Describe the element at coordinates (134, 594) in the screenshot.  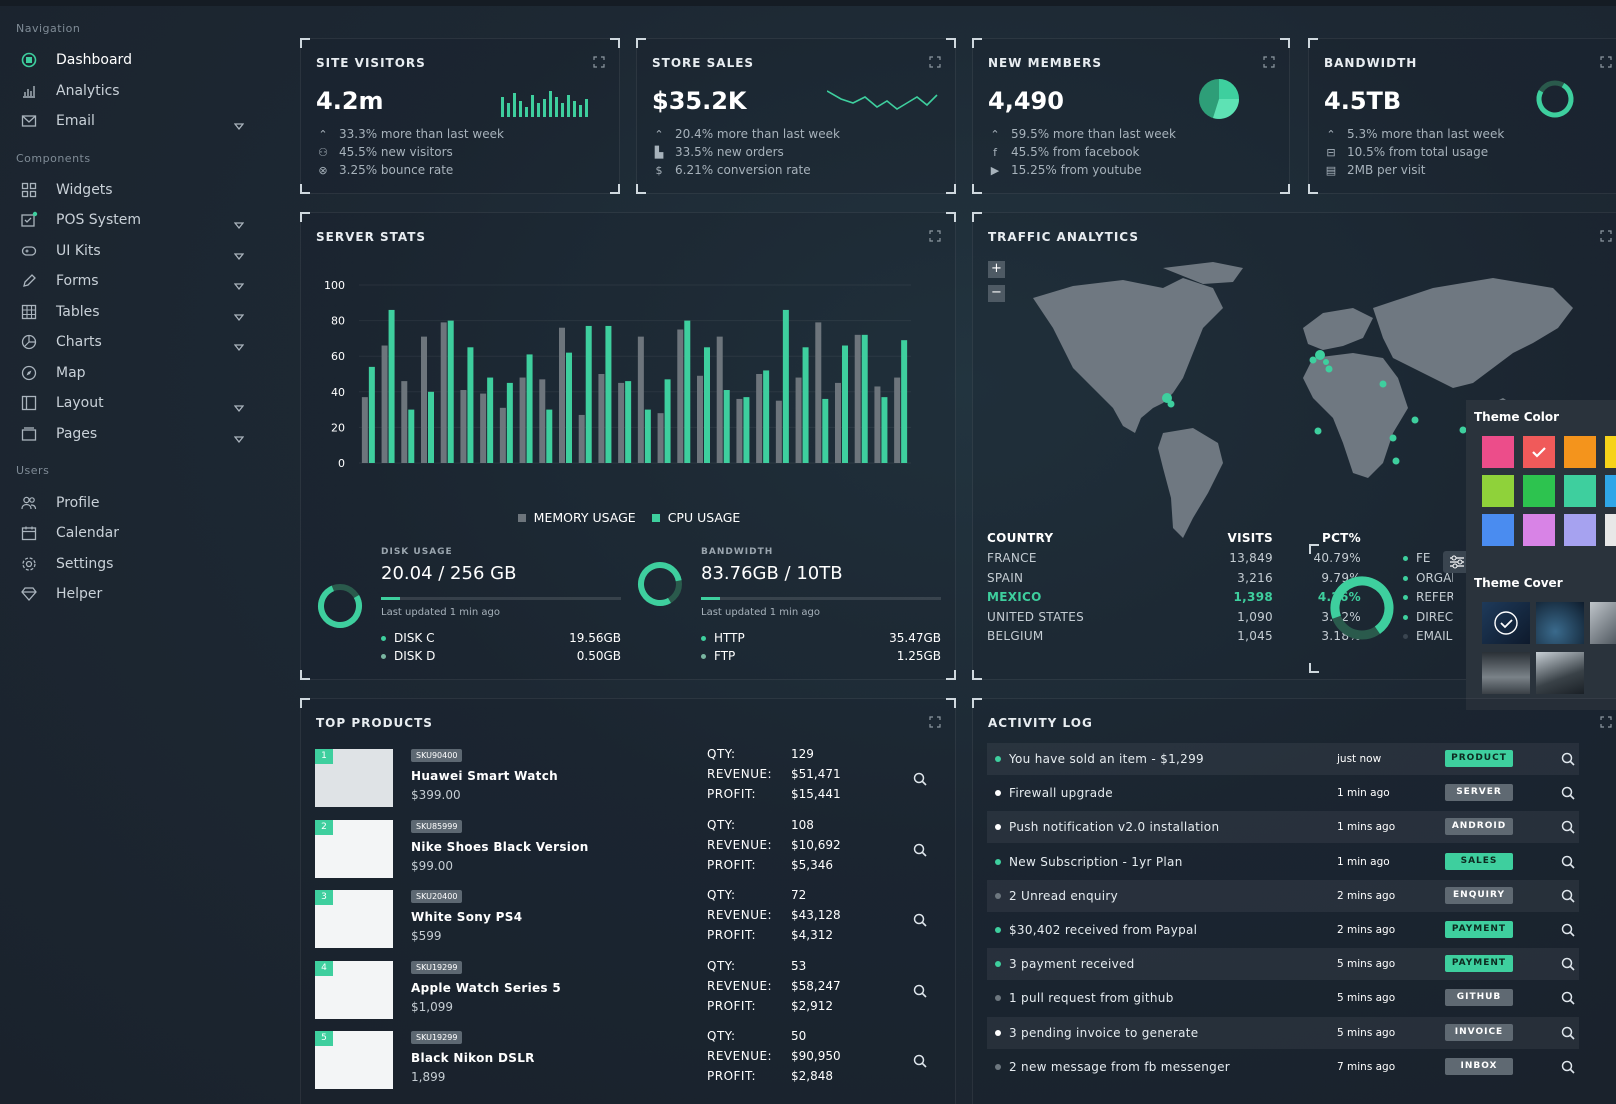
I see `sidebar-item-helper: Helper` at that location.